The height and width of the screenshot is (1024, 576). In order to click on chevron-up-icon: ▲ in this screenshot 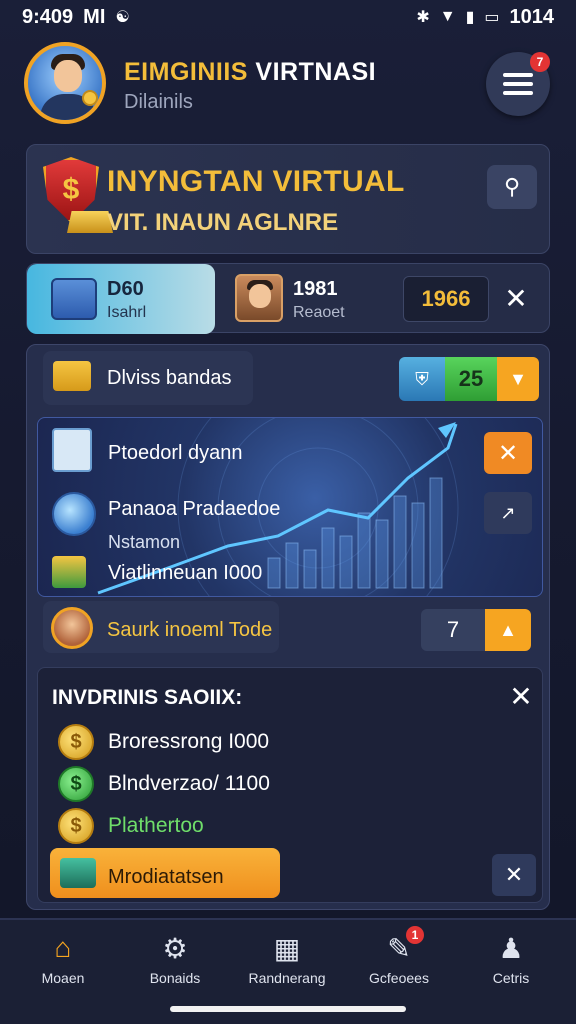, I will do `click(508, 630)`.